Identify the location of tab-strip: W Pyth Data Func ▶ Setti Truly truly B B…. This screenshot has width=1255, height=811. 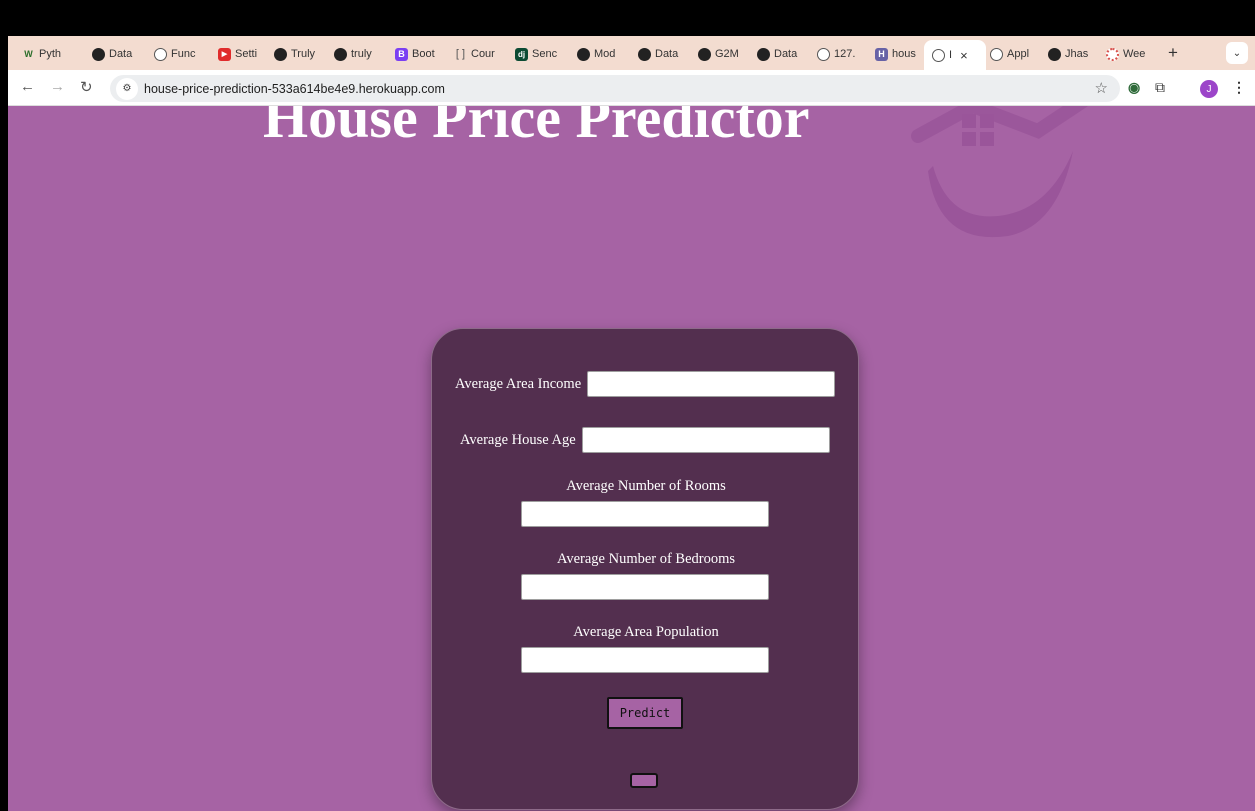
(631, 53).